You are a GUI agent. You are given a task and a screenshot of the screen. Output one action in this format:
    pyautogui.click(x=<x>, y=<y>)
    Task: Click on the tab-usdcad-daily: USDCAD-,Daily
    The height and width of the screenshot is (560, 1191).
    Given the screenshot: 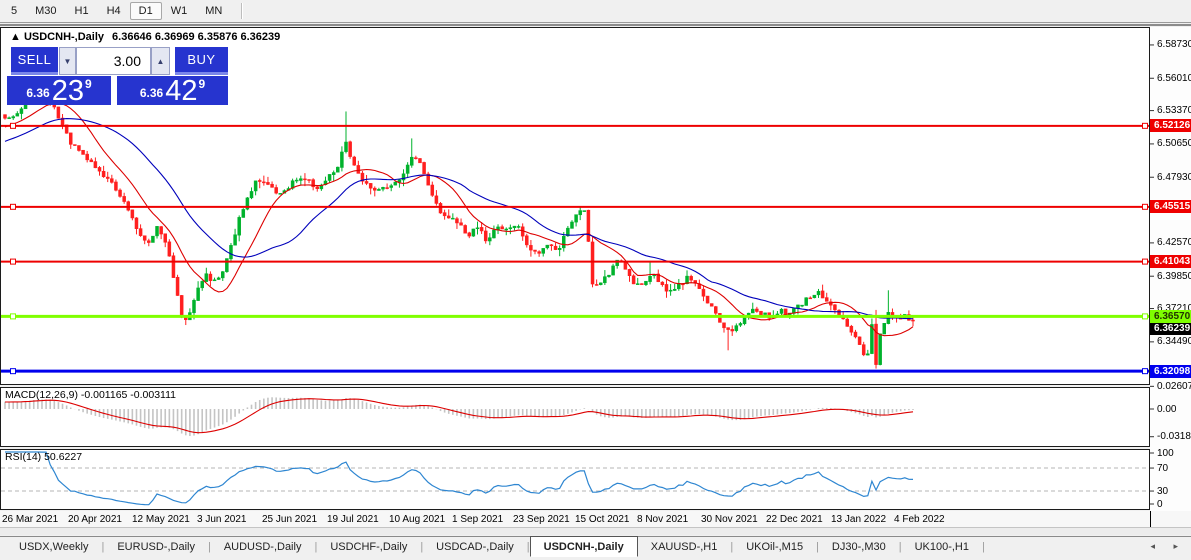 What is the action you would take?
    pyautogui.click(x=475, y=547)
    